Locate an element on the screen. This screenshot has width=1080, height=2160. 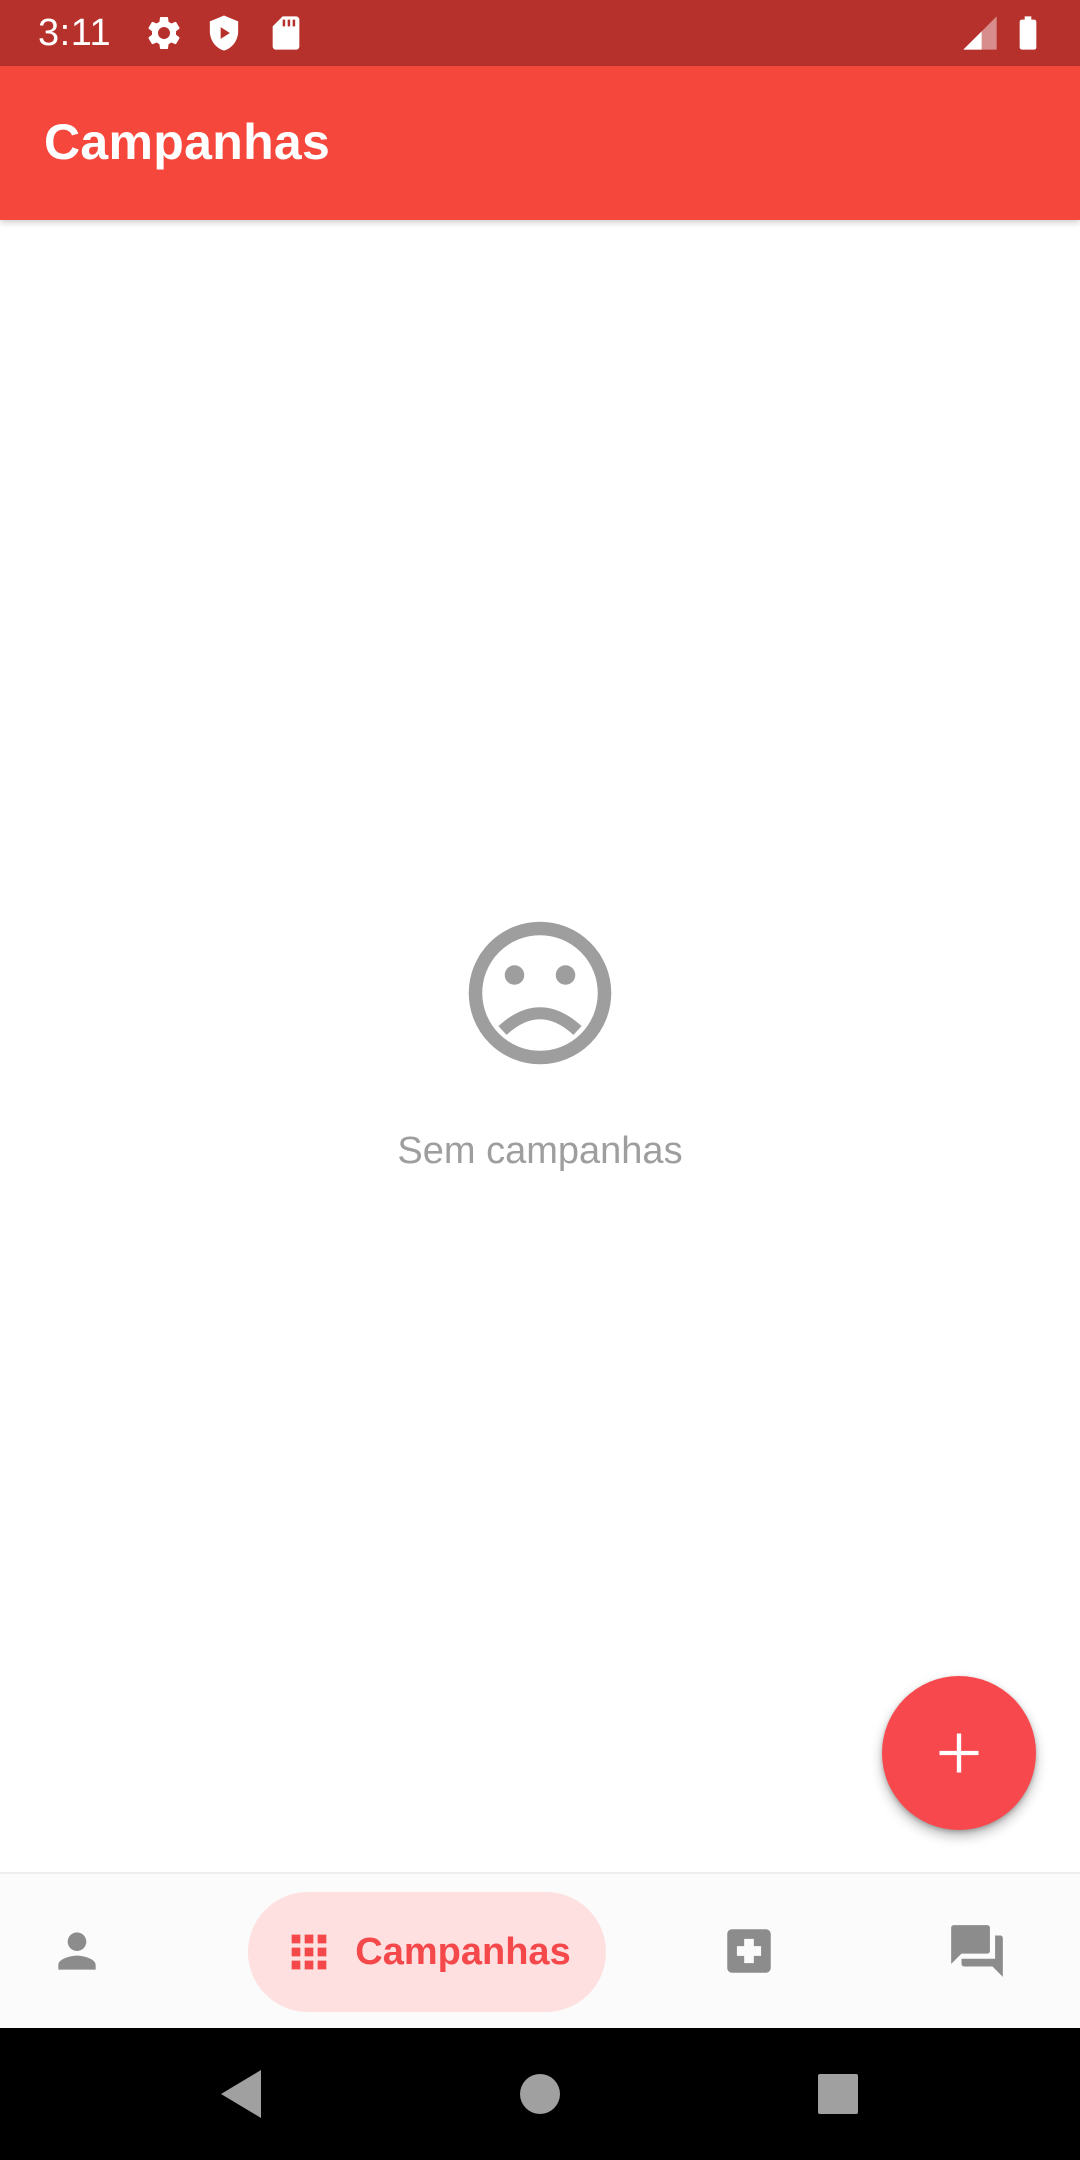
gear-icon is located at coordinates (164, 33).